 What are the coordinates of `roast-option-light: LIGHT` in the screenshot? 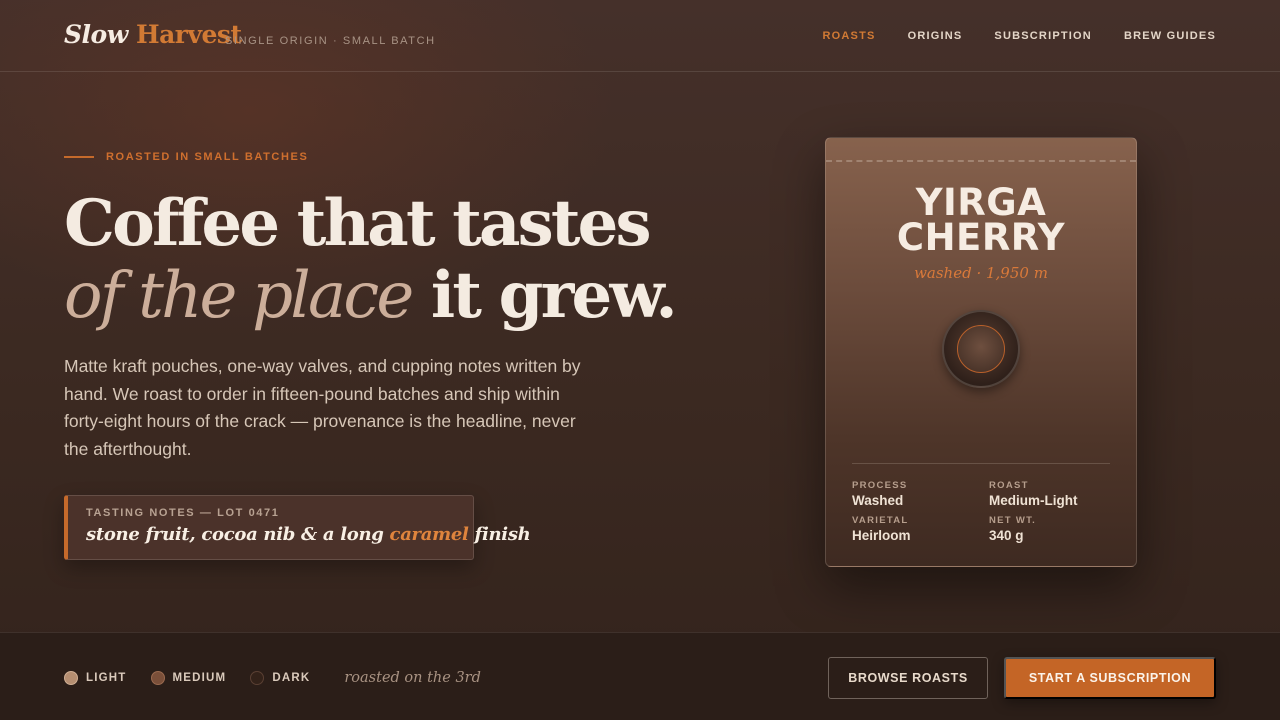 It's located at (95, 678).